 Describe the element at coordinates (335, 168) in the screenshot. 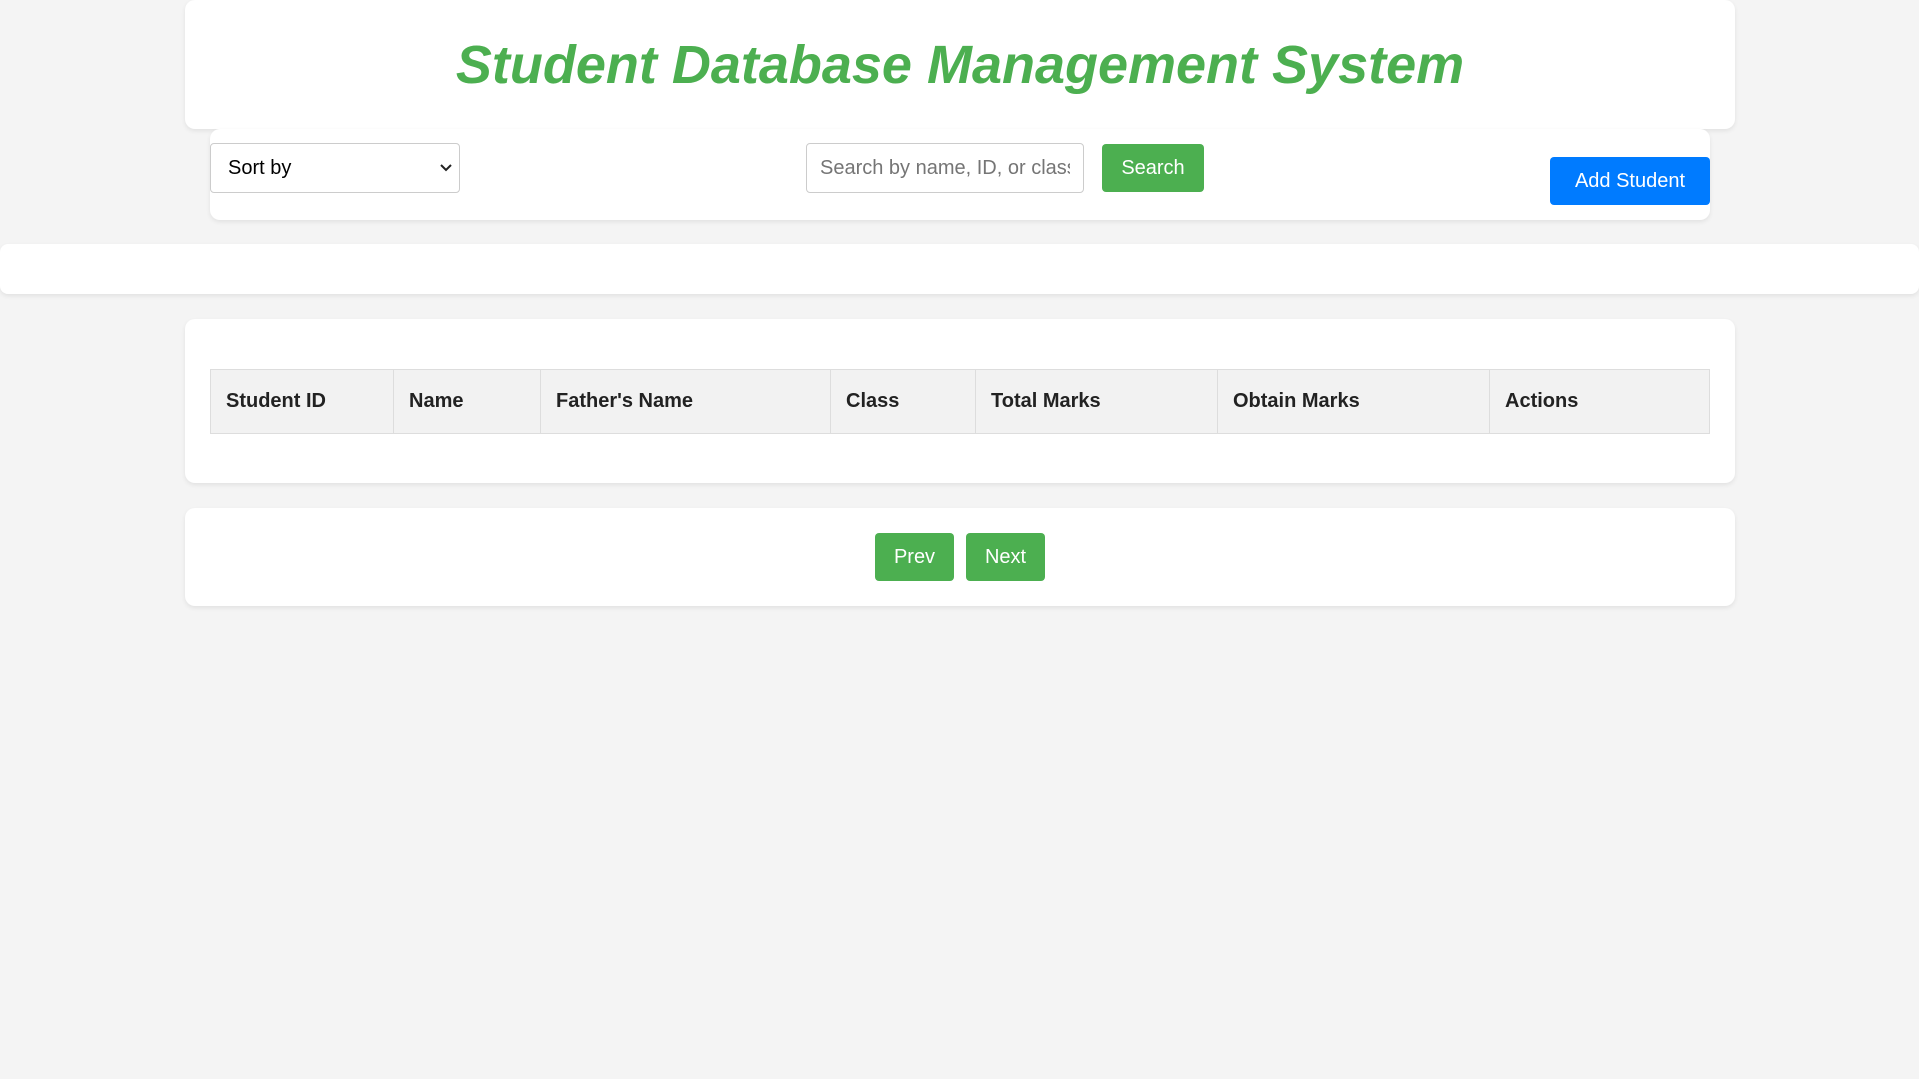

I see `sort-select: Sort by` at that location.